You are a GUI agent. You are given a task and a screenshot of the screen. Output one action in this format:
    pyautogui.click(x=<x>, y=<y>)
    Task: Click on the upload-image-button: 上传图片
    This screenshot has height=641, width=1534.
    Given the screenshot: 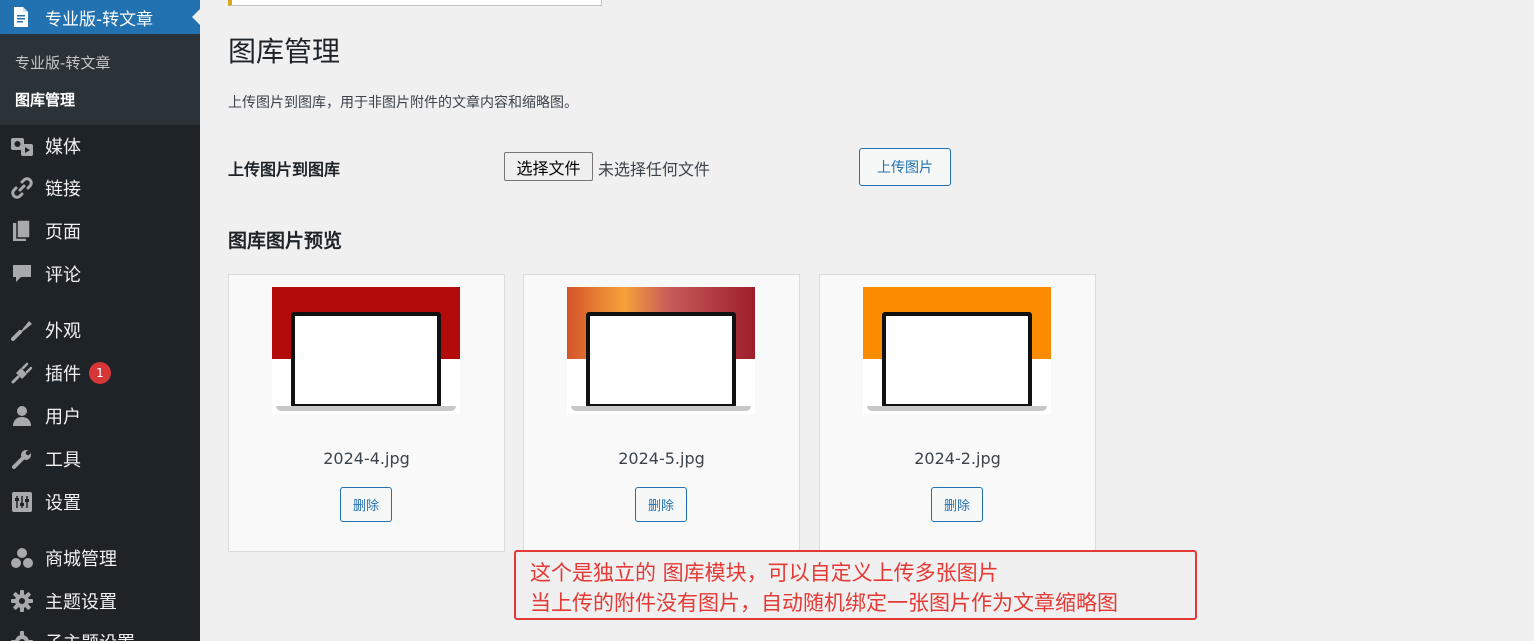 What is the action you would take?
    pyautogui.click(x=905, y=167)
    